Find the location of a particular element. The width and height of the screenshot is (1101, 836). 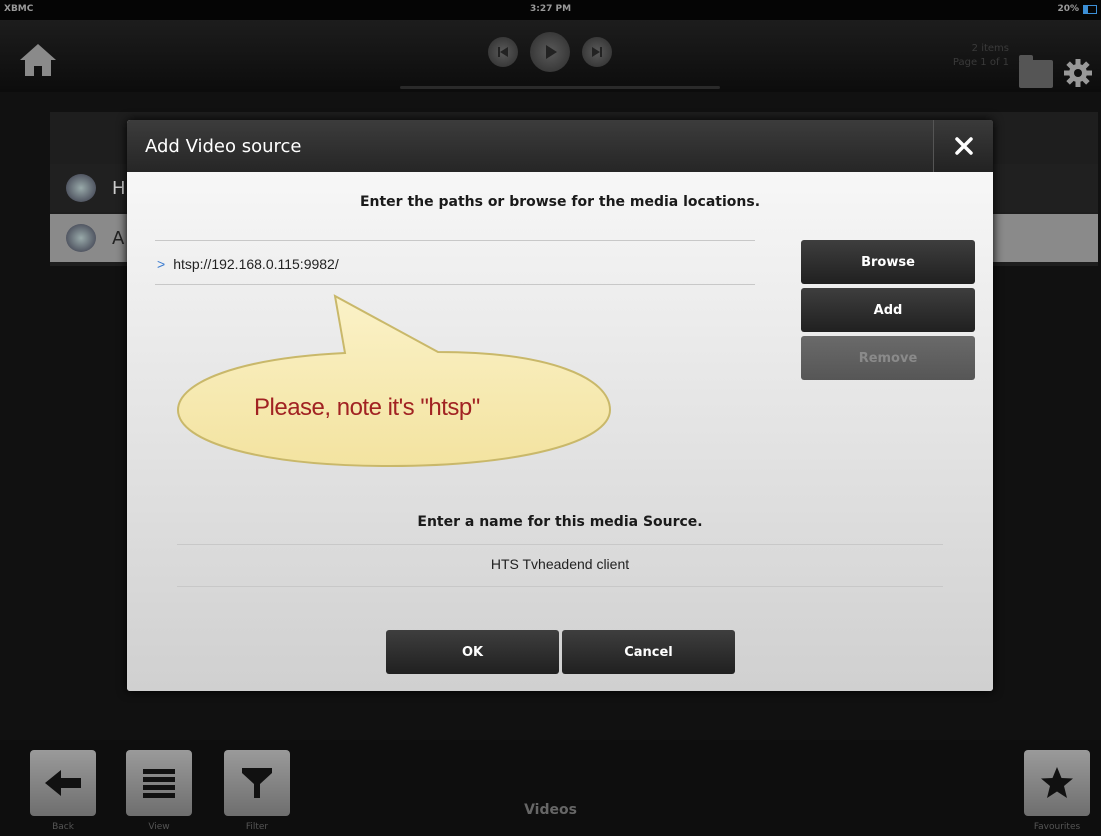

play-icon is located at coordinates (550, 52).